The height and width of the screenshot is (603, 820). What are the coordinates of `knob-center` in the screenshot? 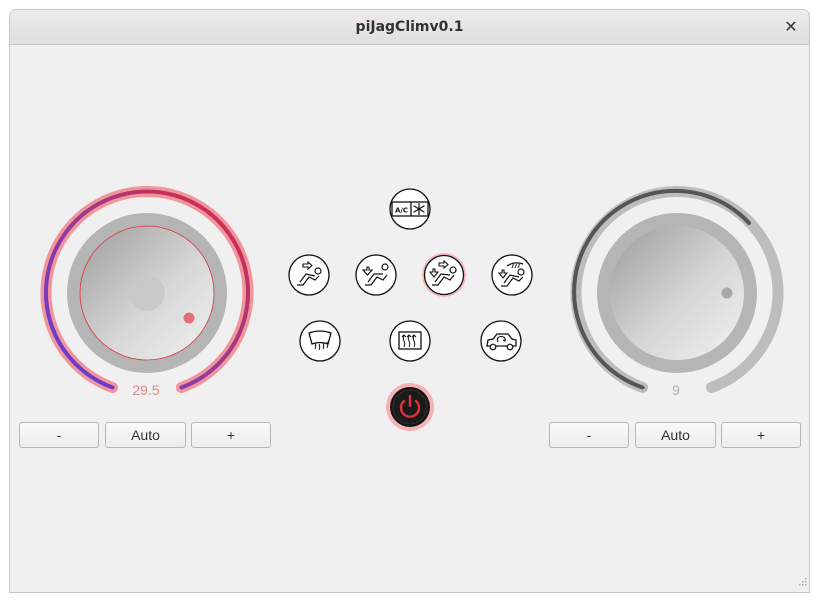 It's located at (147, 293).